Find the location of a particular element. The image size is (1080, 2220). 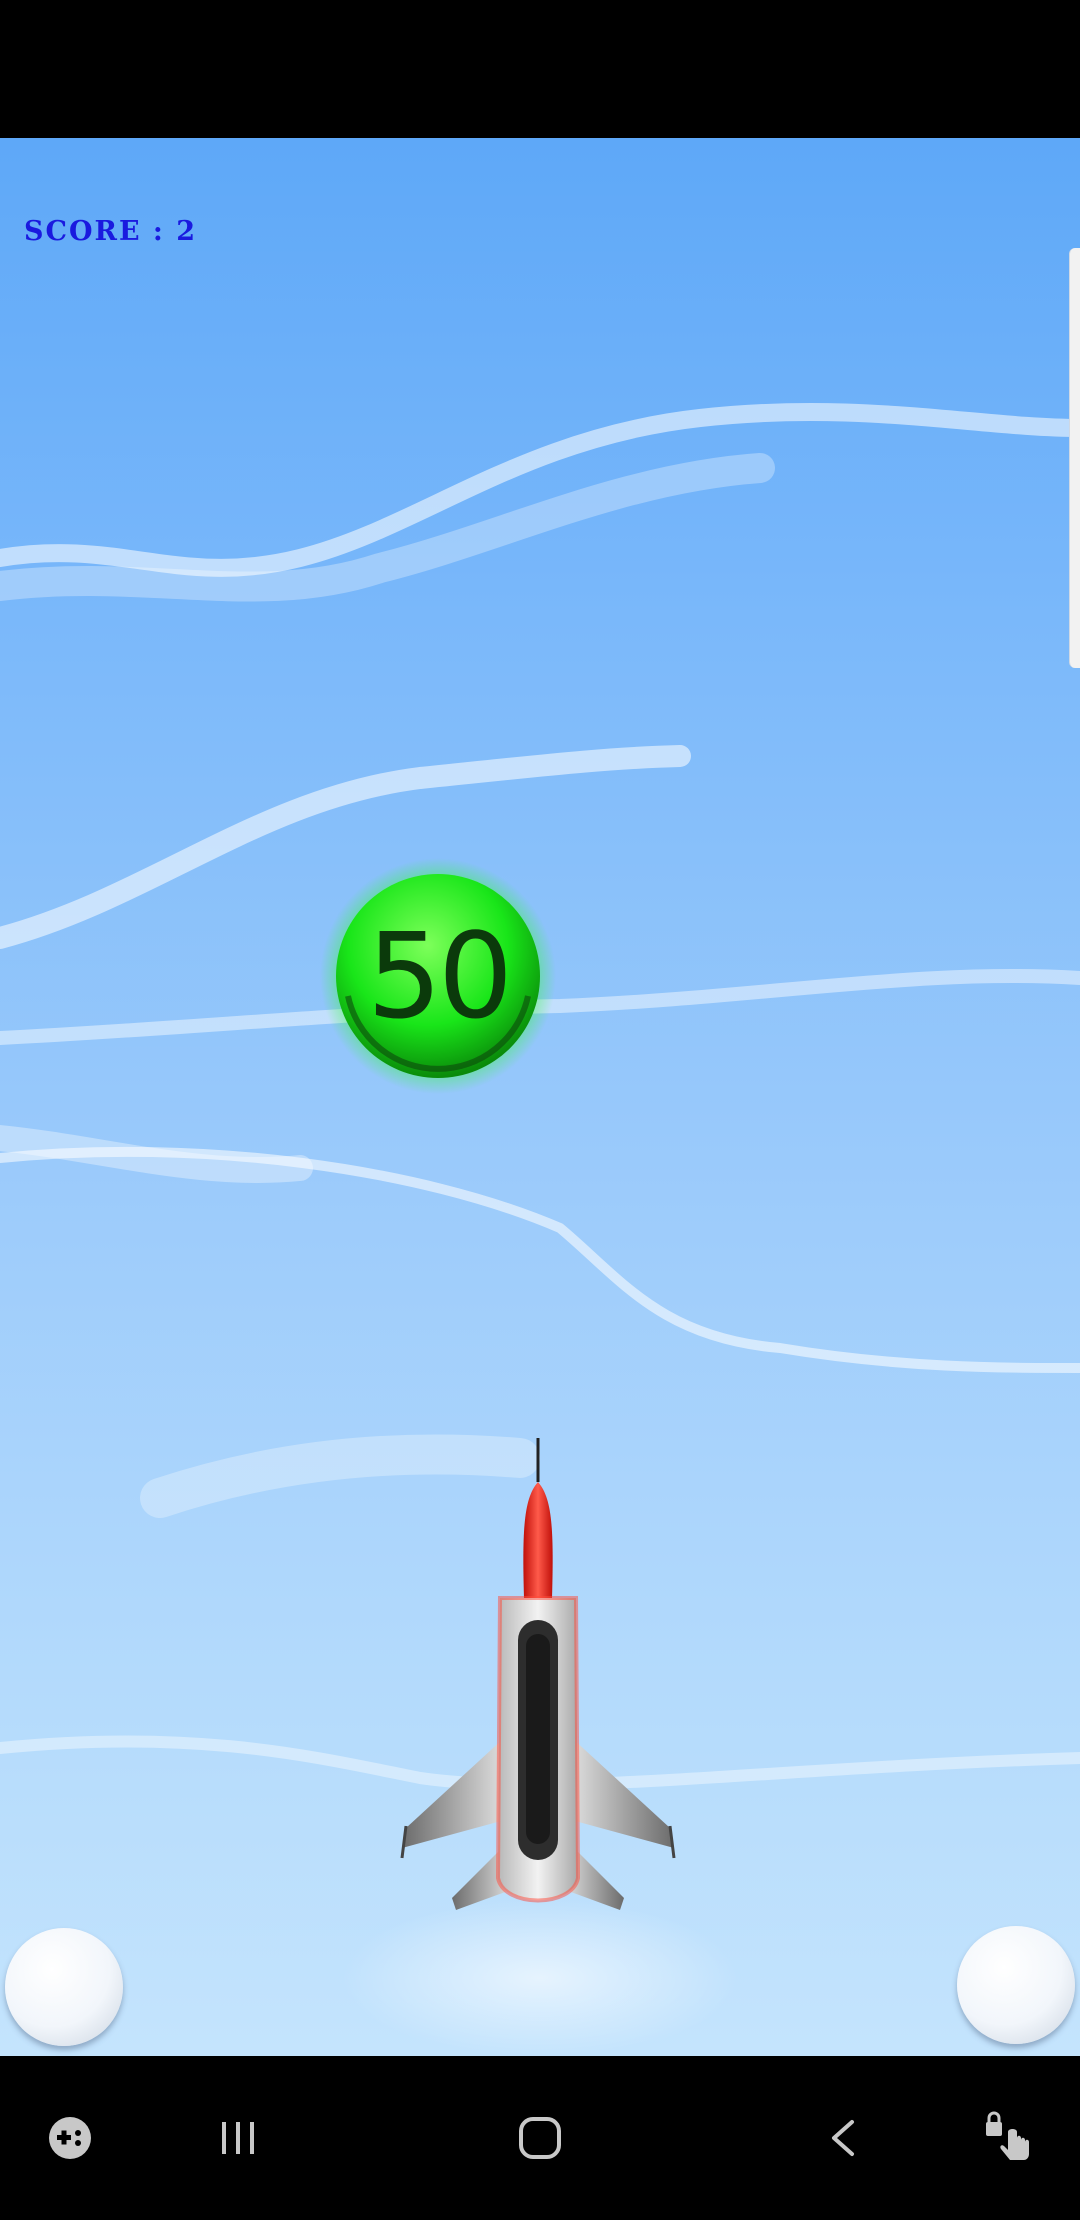

player-jet is located at coordinates (541, 1678).